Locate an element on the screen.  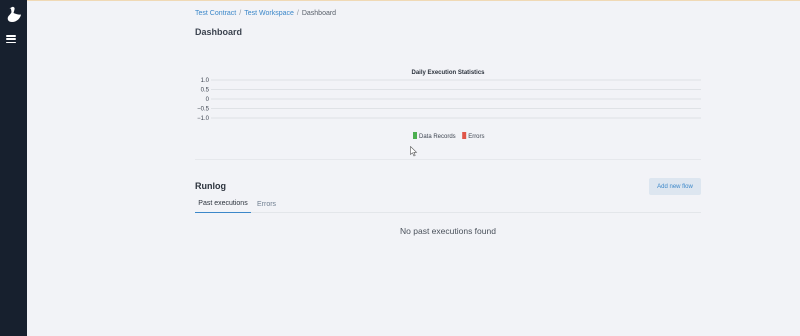
breadcrumb: Test Contract / Test Workspace / Dashboard is located at coordinates (265, 13).